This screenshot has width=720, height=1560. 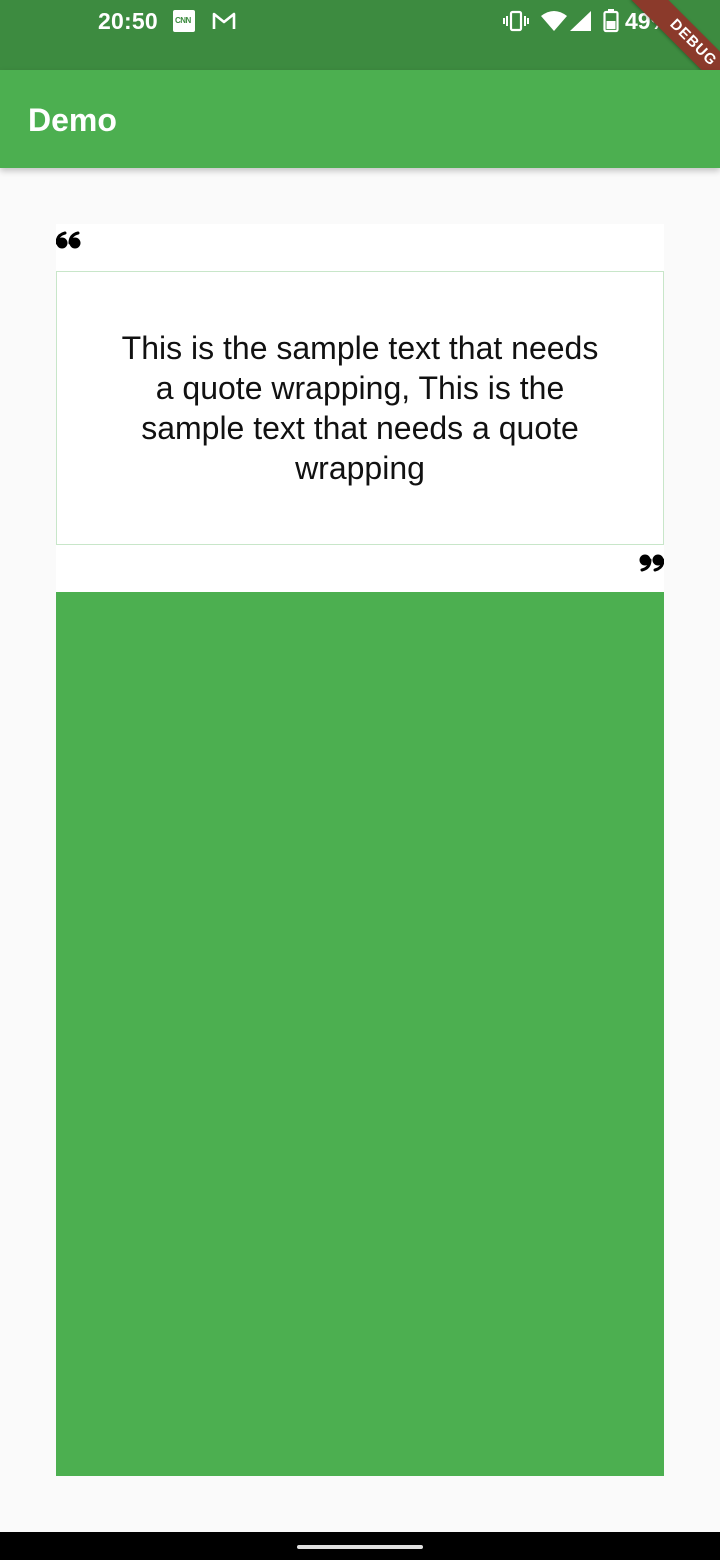 What do you see at coordinates (651, 563) in the screenshot?
I see `close-quote-icon` at bounding box center [651, 563].